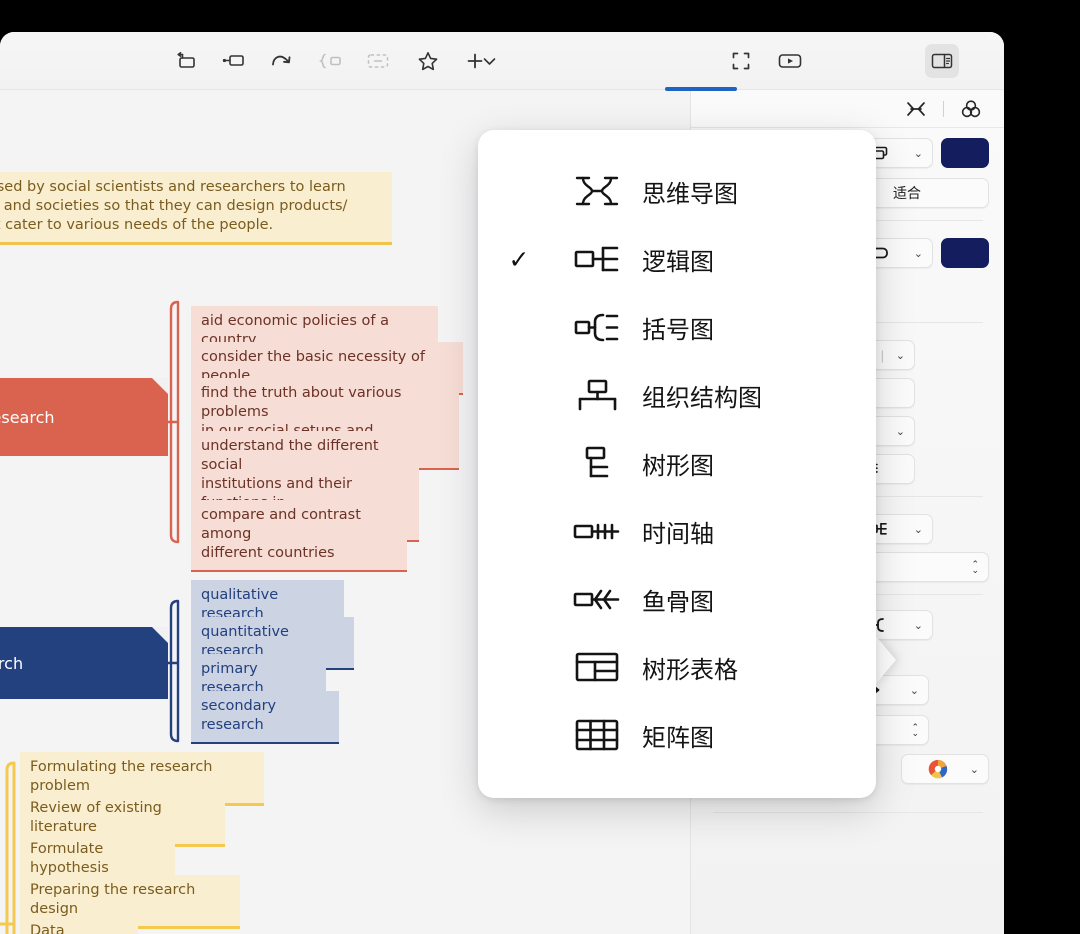 The image size is (1080, 934). I want to click on org-chart-icon, so click(597, 395).